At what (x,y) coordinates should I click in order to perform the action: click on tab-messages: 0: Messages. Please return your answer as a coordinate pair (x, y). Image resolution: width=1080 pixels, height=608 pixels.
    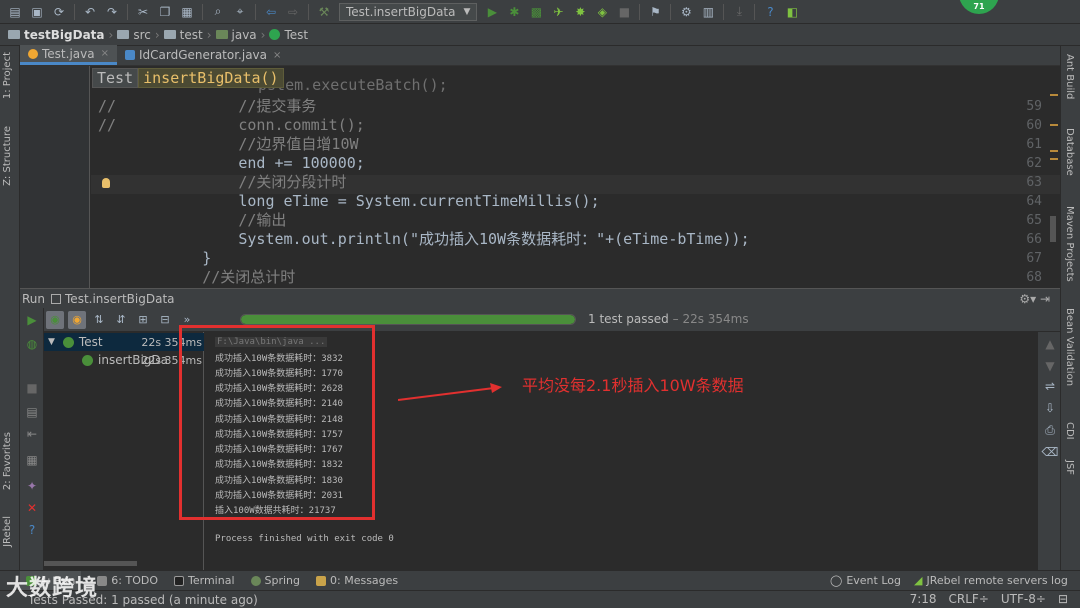
    Looking at the image, I should click on (357, 580).